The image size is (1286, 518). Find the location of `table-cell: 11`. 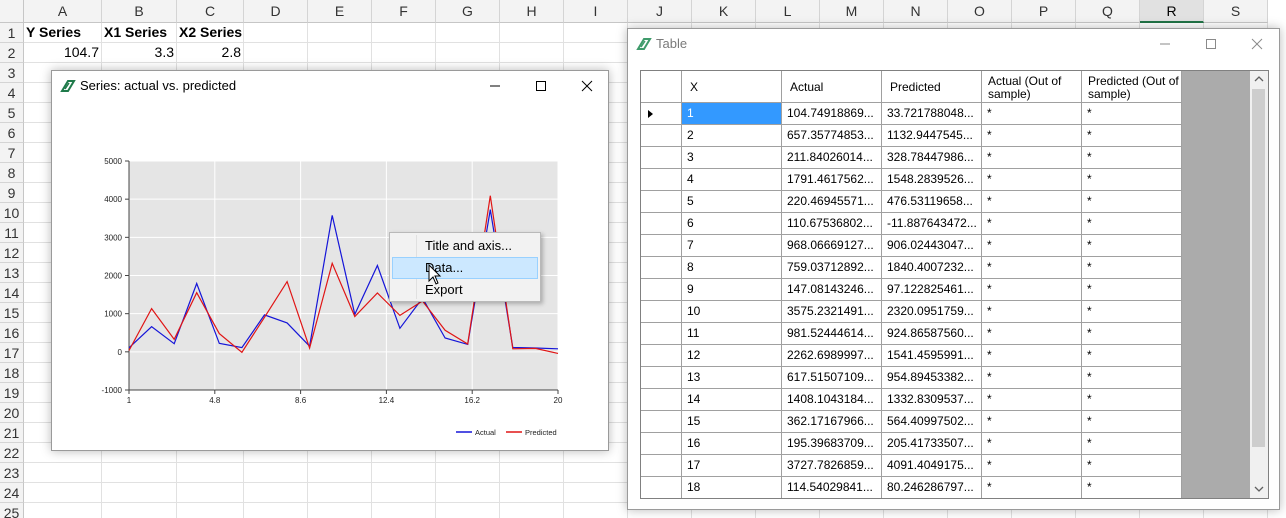

table-cell: 11 is located at coordinates (732, 334).